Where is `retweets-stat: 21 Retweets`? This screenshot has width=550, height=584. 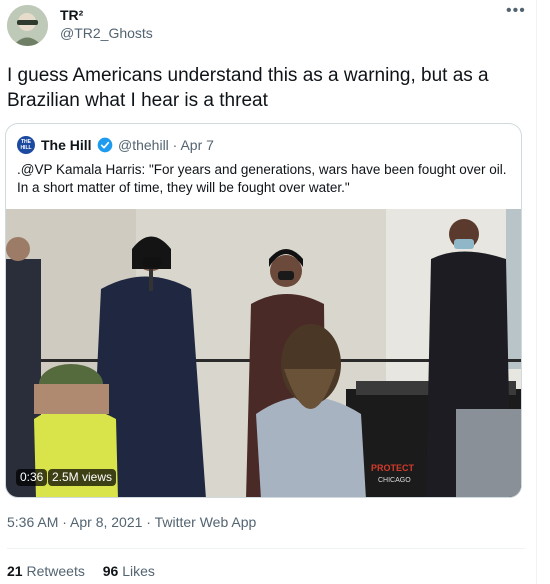 retweets-stat: 21 Retweets is located at coordinates (46, 571).